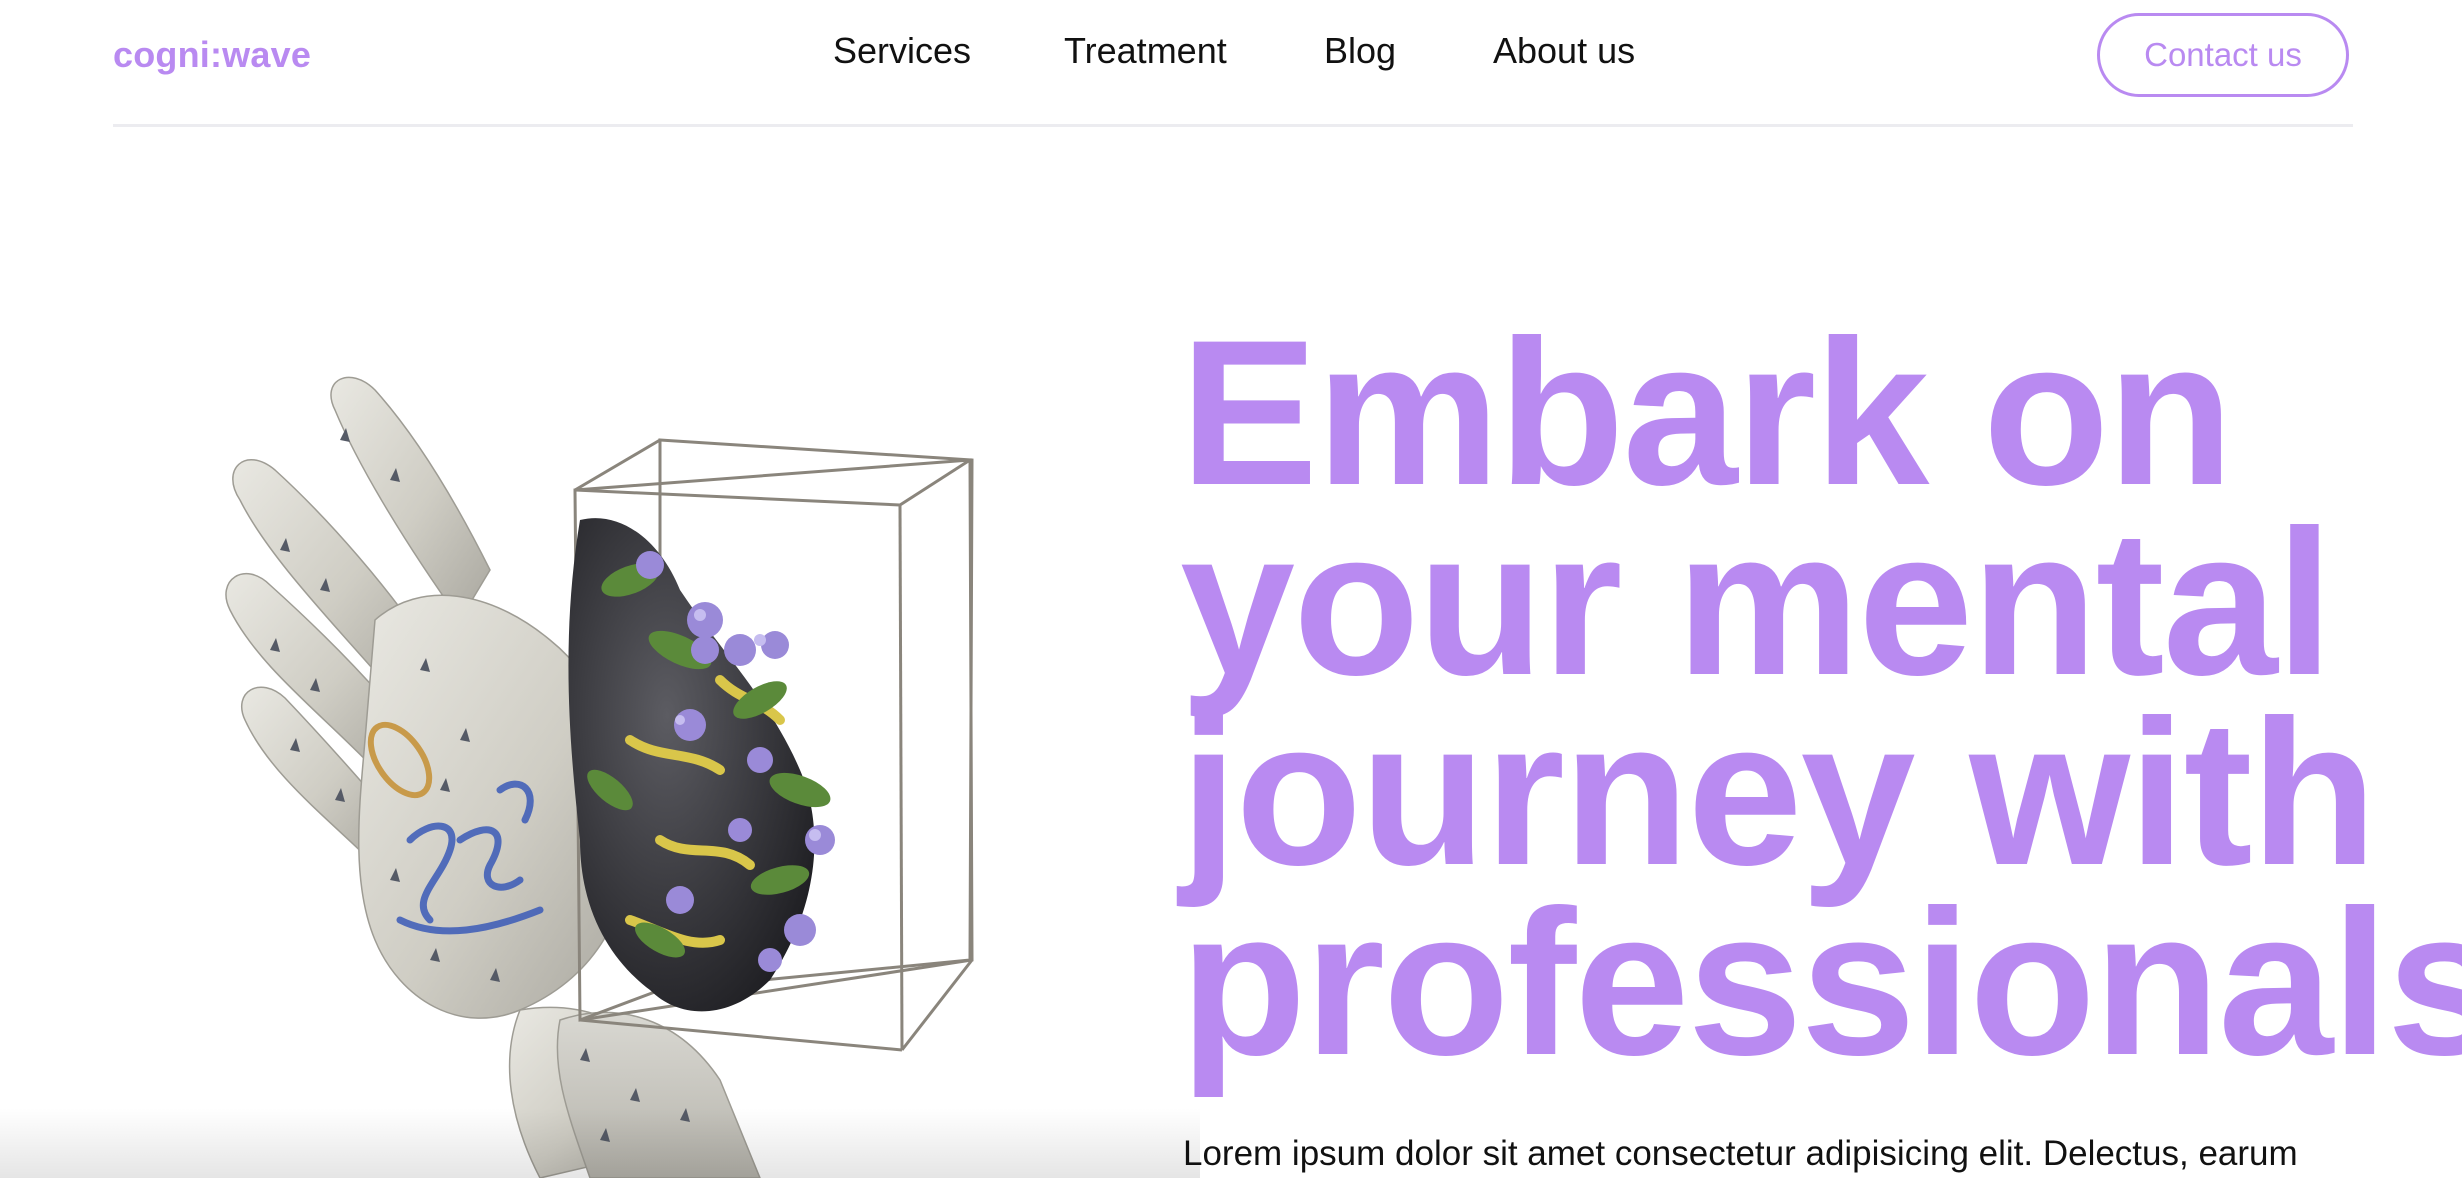 The image size is (2462, 1178). What do you see at coordinates (1564, 51) in the screenshot?
I see `nav-about-us: About us` at bounding box center [1564, 51].